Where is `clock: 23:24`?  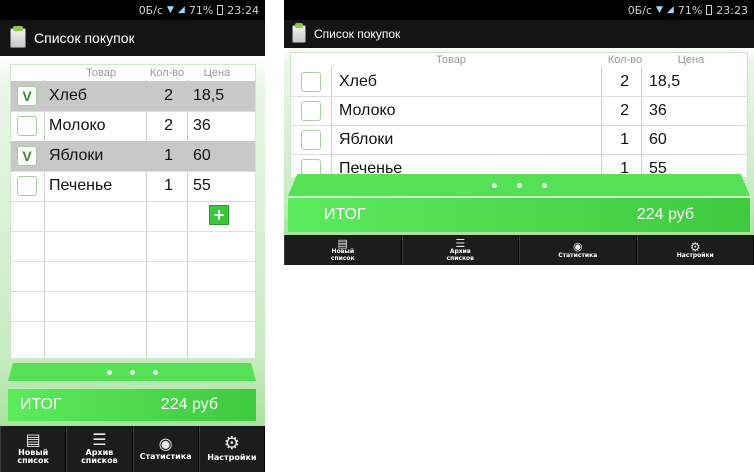 clock: 23:24 is located at coordinates (243, 10).